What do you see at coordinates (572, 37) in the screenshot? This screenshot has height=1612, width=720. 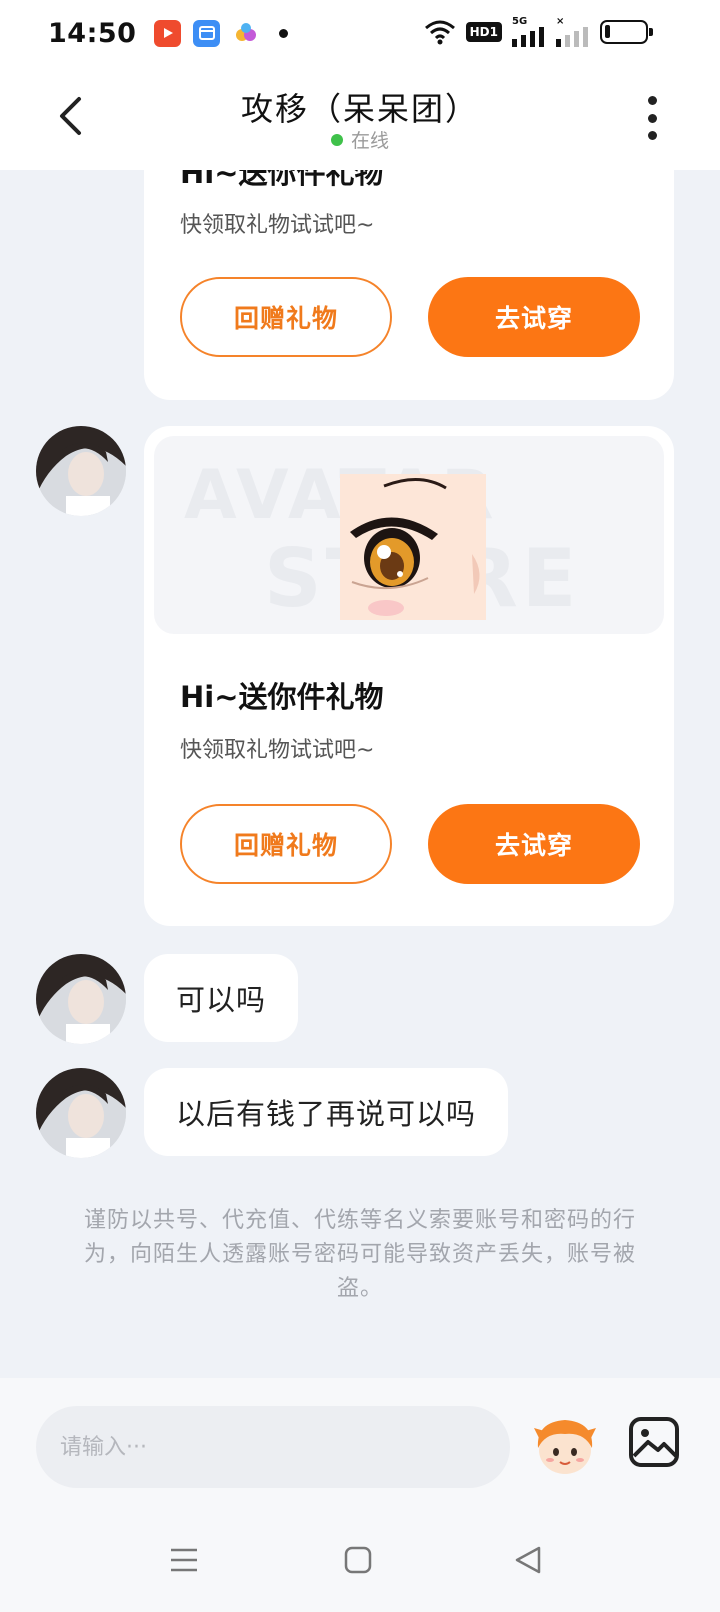 I see `signal-weak-icon` at bounding box center [572, 37].